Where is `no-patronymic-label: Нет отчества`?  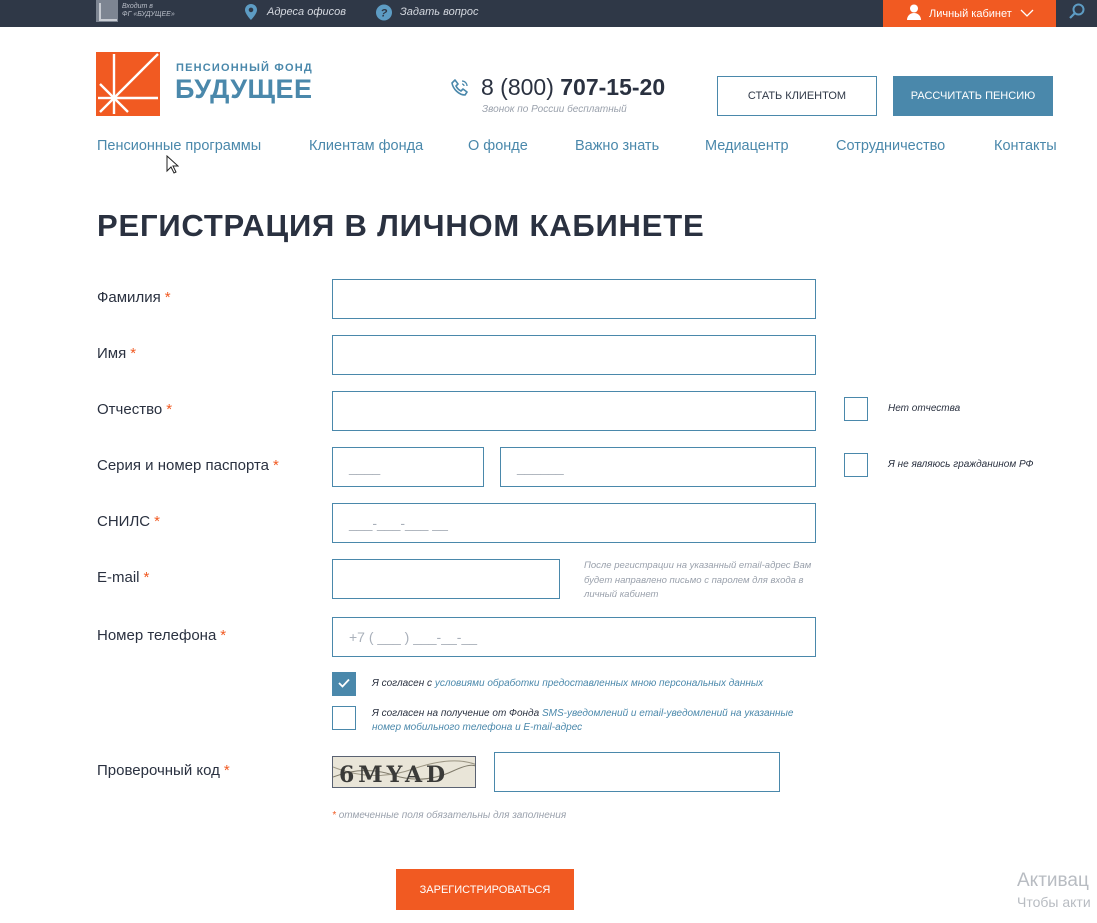 no-patronymic-label: Нет отчества is located at coordinates (924, 408).